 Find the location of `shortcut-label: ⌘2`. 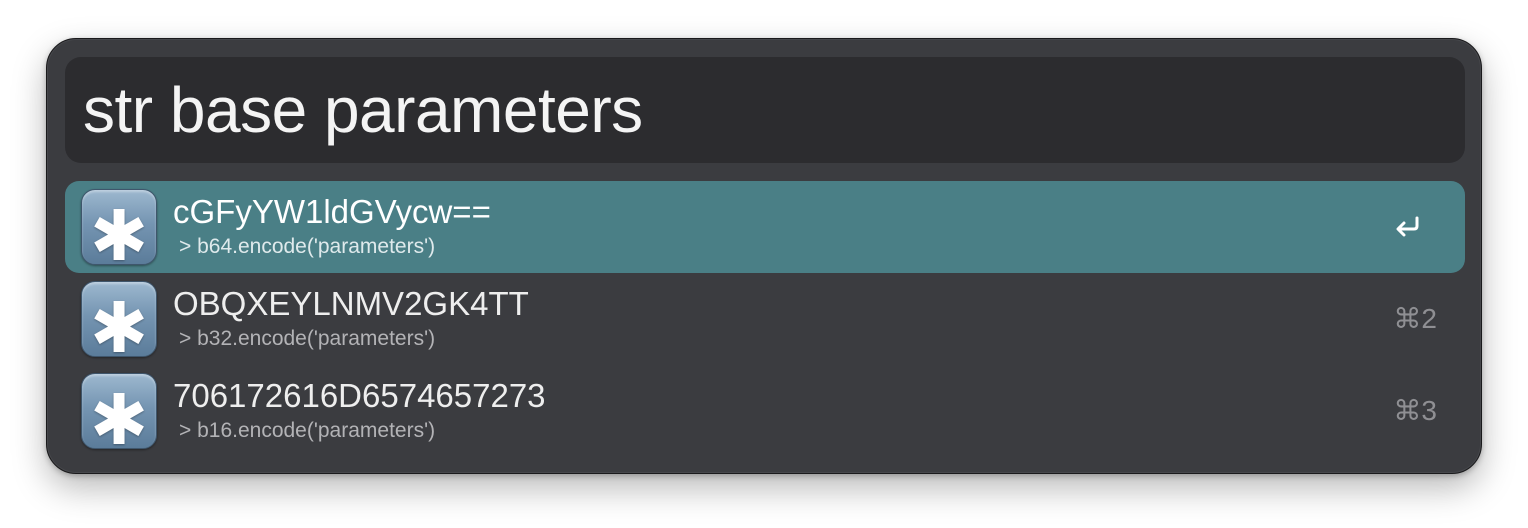

shortcut-label: ⌘2 is located at coordinates (1415, 318).